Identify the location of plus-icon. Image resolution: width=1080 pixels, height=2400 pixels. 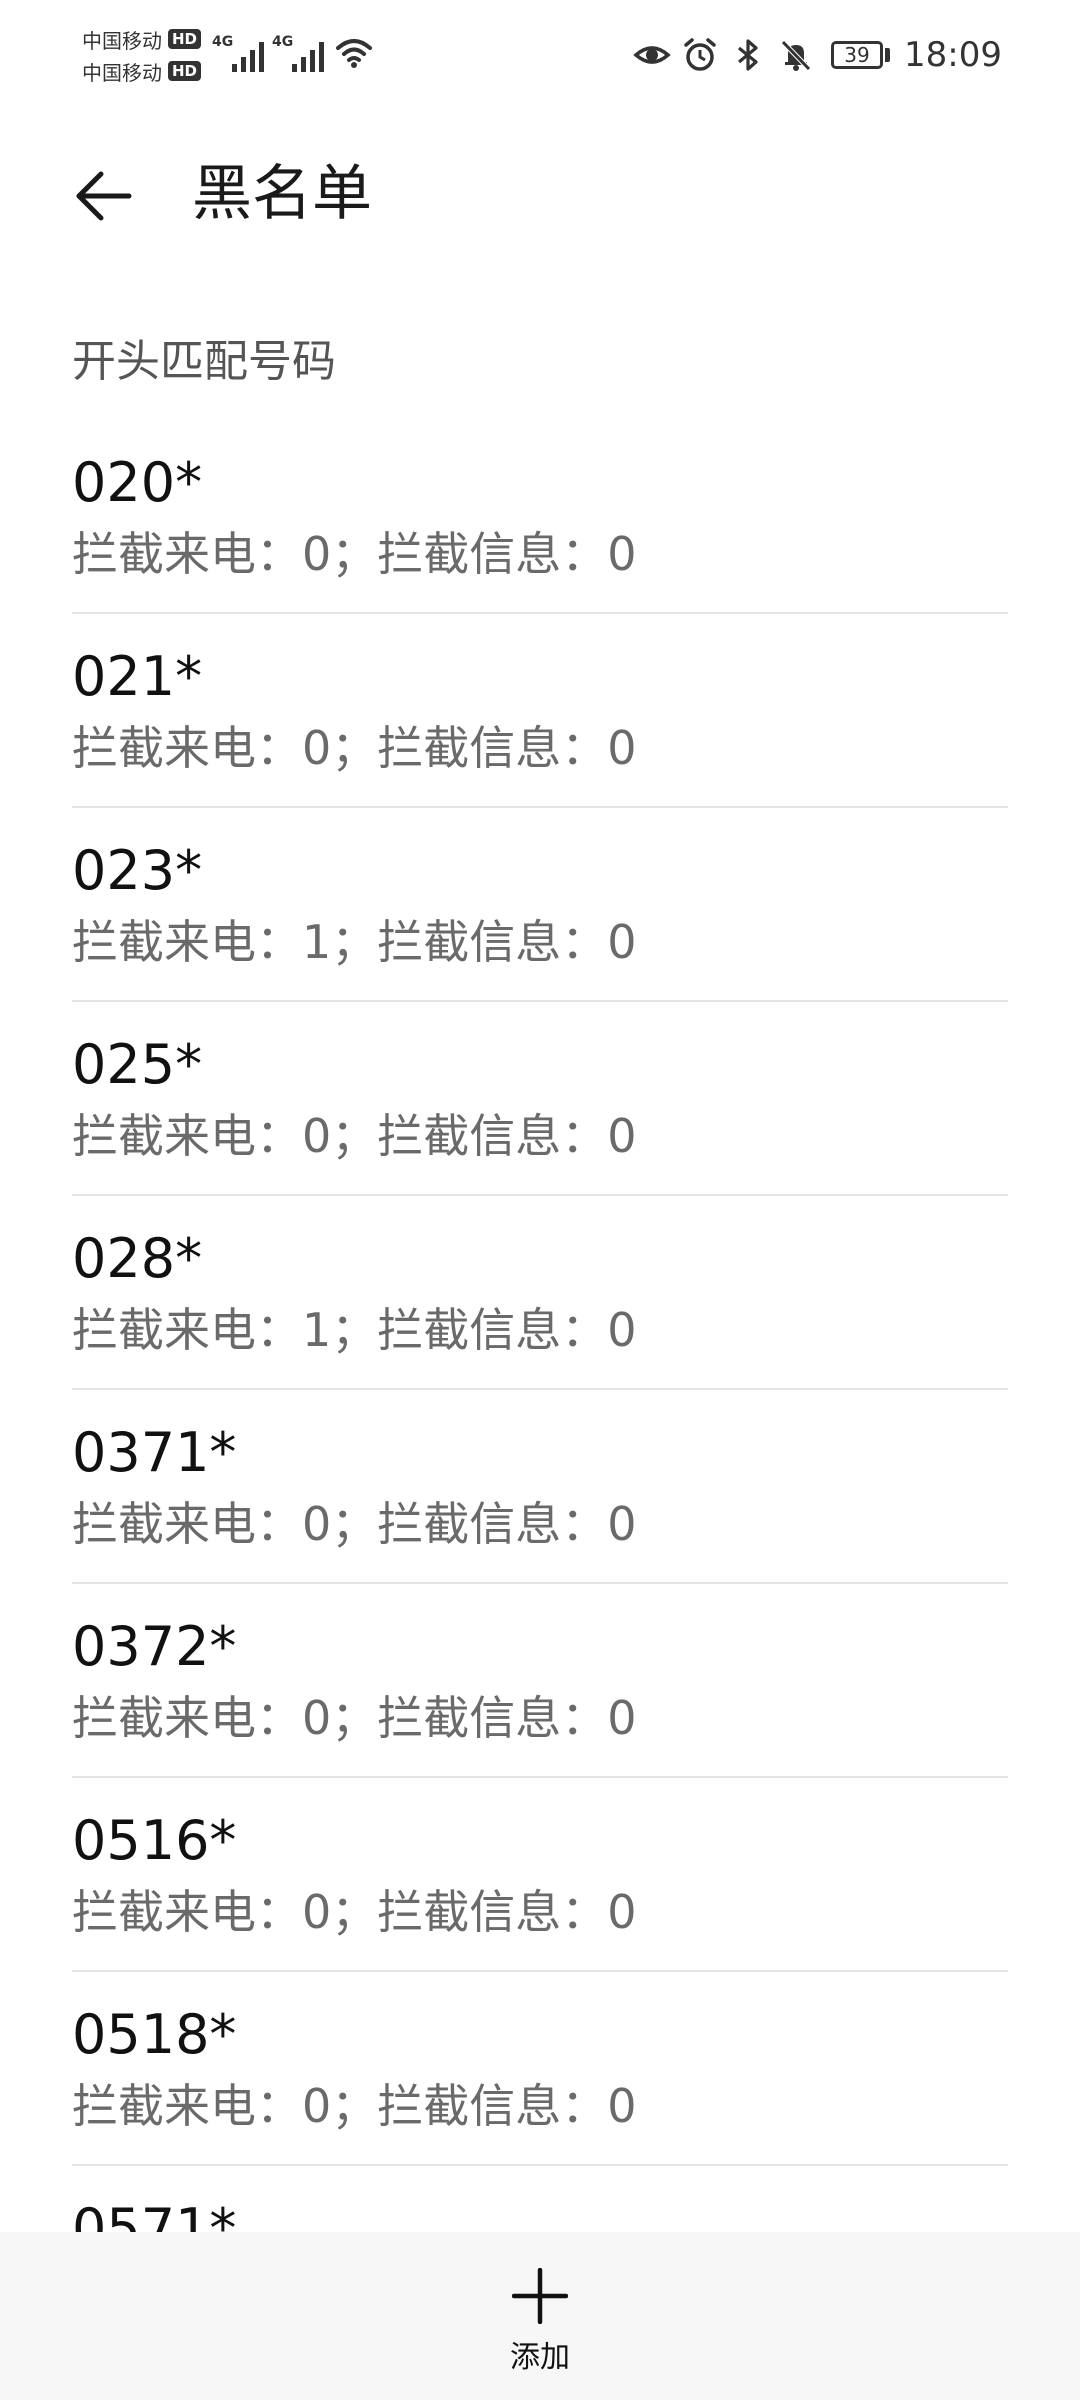
(540, 2296).